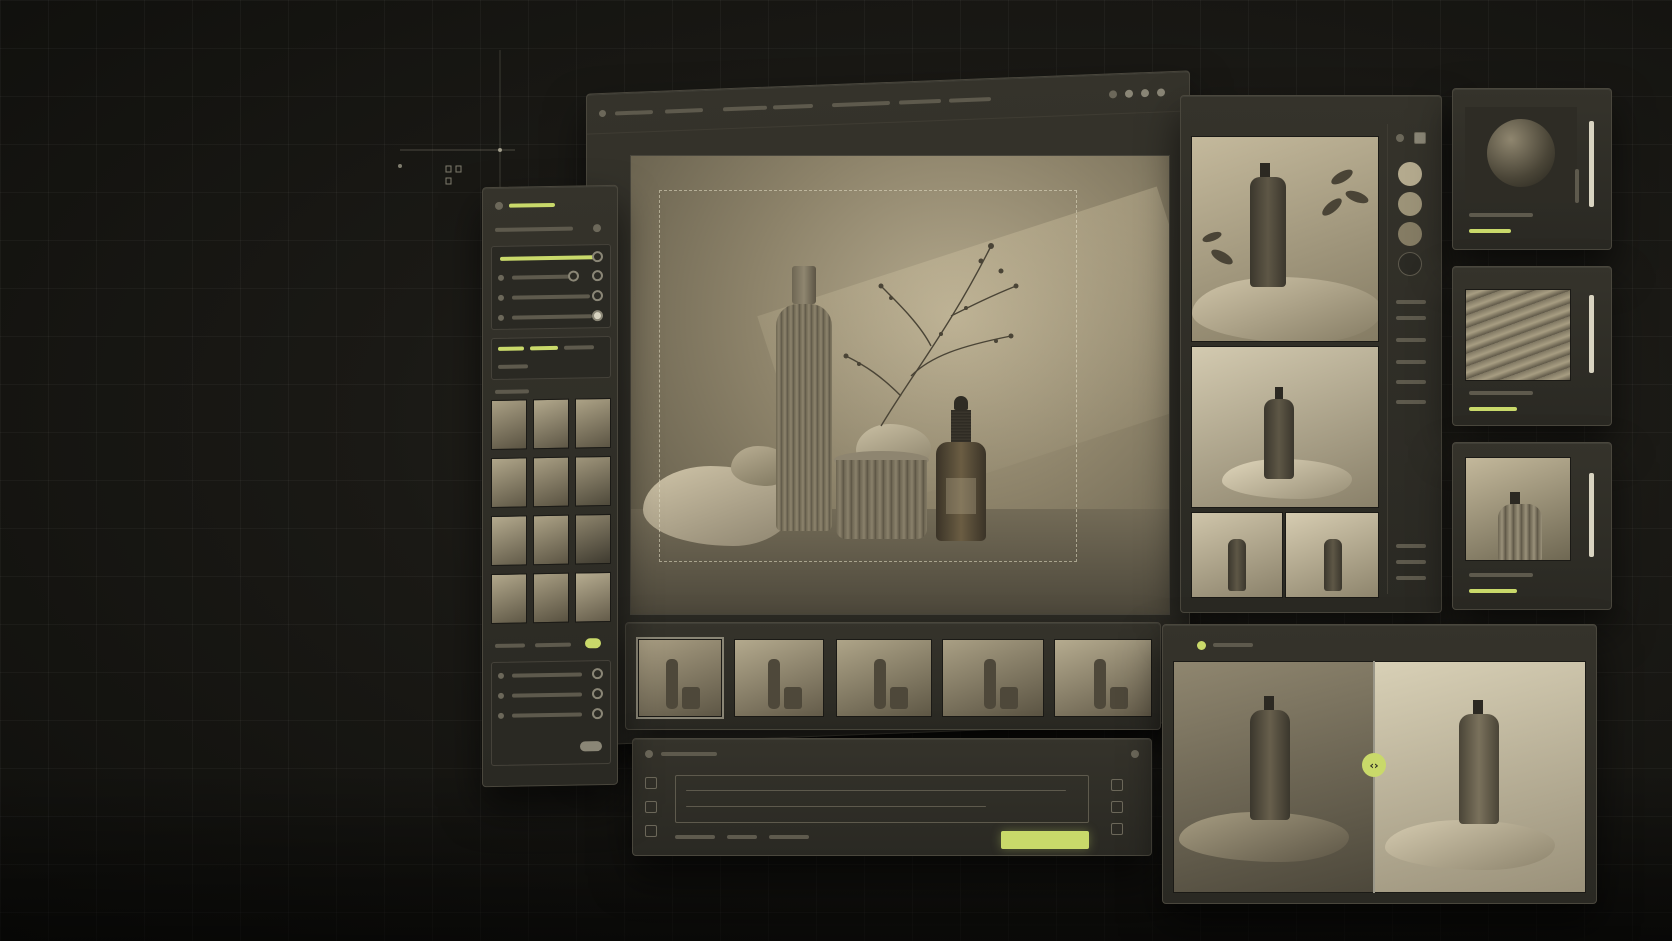  Describe the element at coordinates (868, 376) in the screenshot. I see `crop-selection` at that location.